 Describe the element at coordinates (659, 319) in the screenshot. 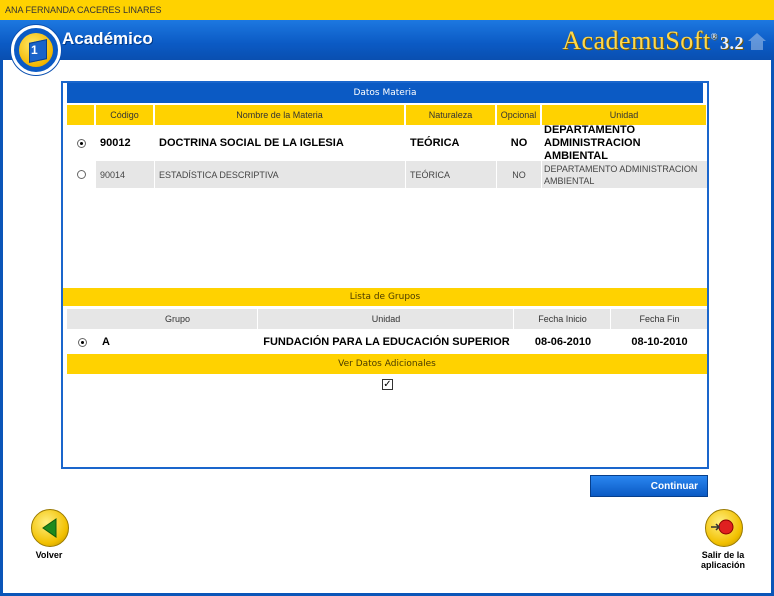

I see `grupos-col-fecha-fin: Fecha Fin` at that location.